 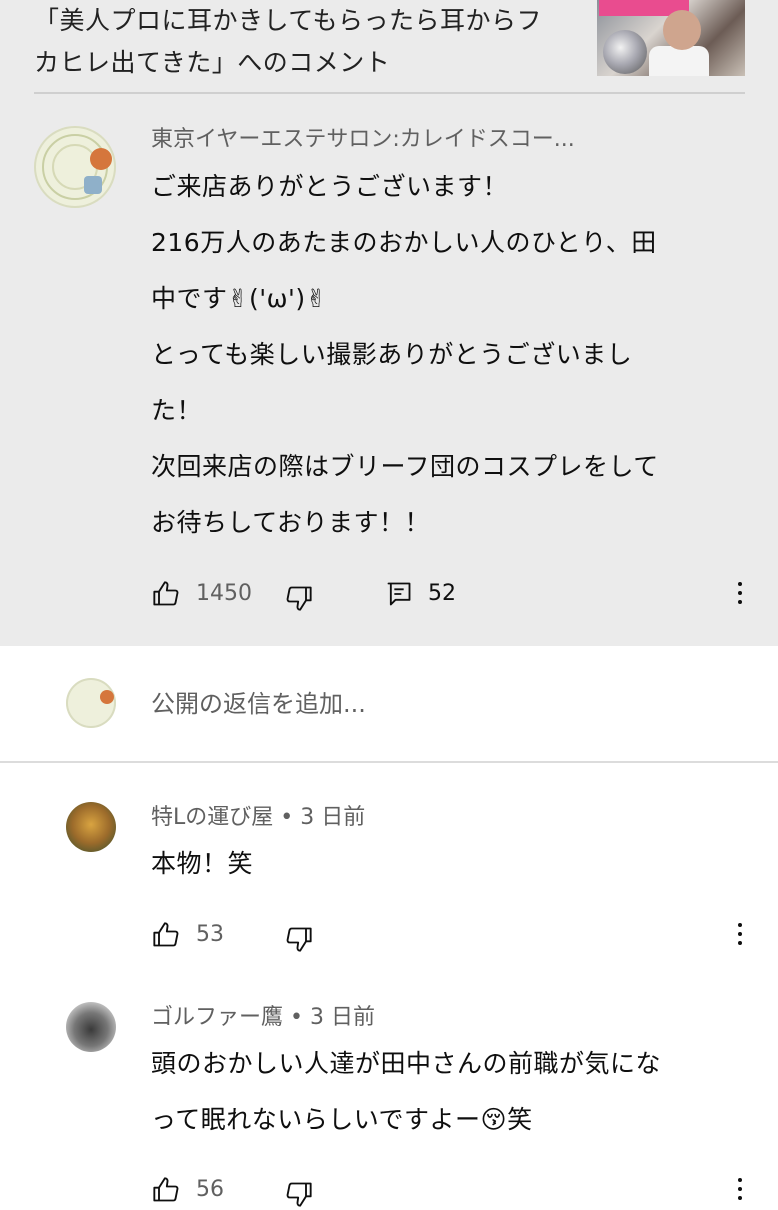 I want to click on video-title-line-1: 「美人プロに耳かきしてもらったら耳からフ, so click(x=288, y=20).